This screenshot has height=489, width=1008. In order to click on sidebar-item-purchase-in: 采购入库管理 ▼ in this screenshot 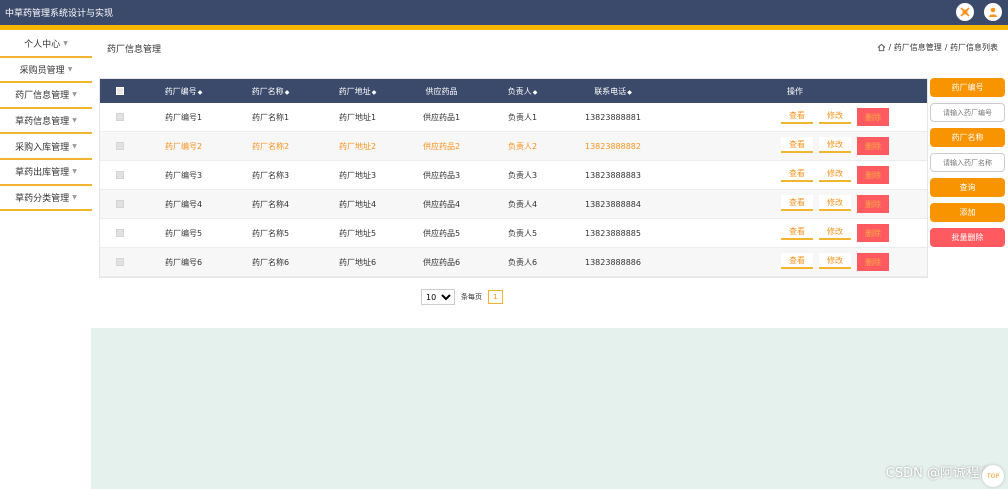, I will do `click(46, 147)`.